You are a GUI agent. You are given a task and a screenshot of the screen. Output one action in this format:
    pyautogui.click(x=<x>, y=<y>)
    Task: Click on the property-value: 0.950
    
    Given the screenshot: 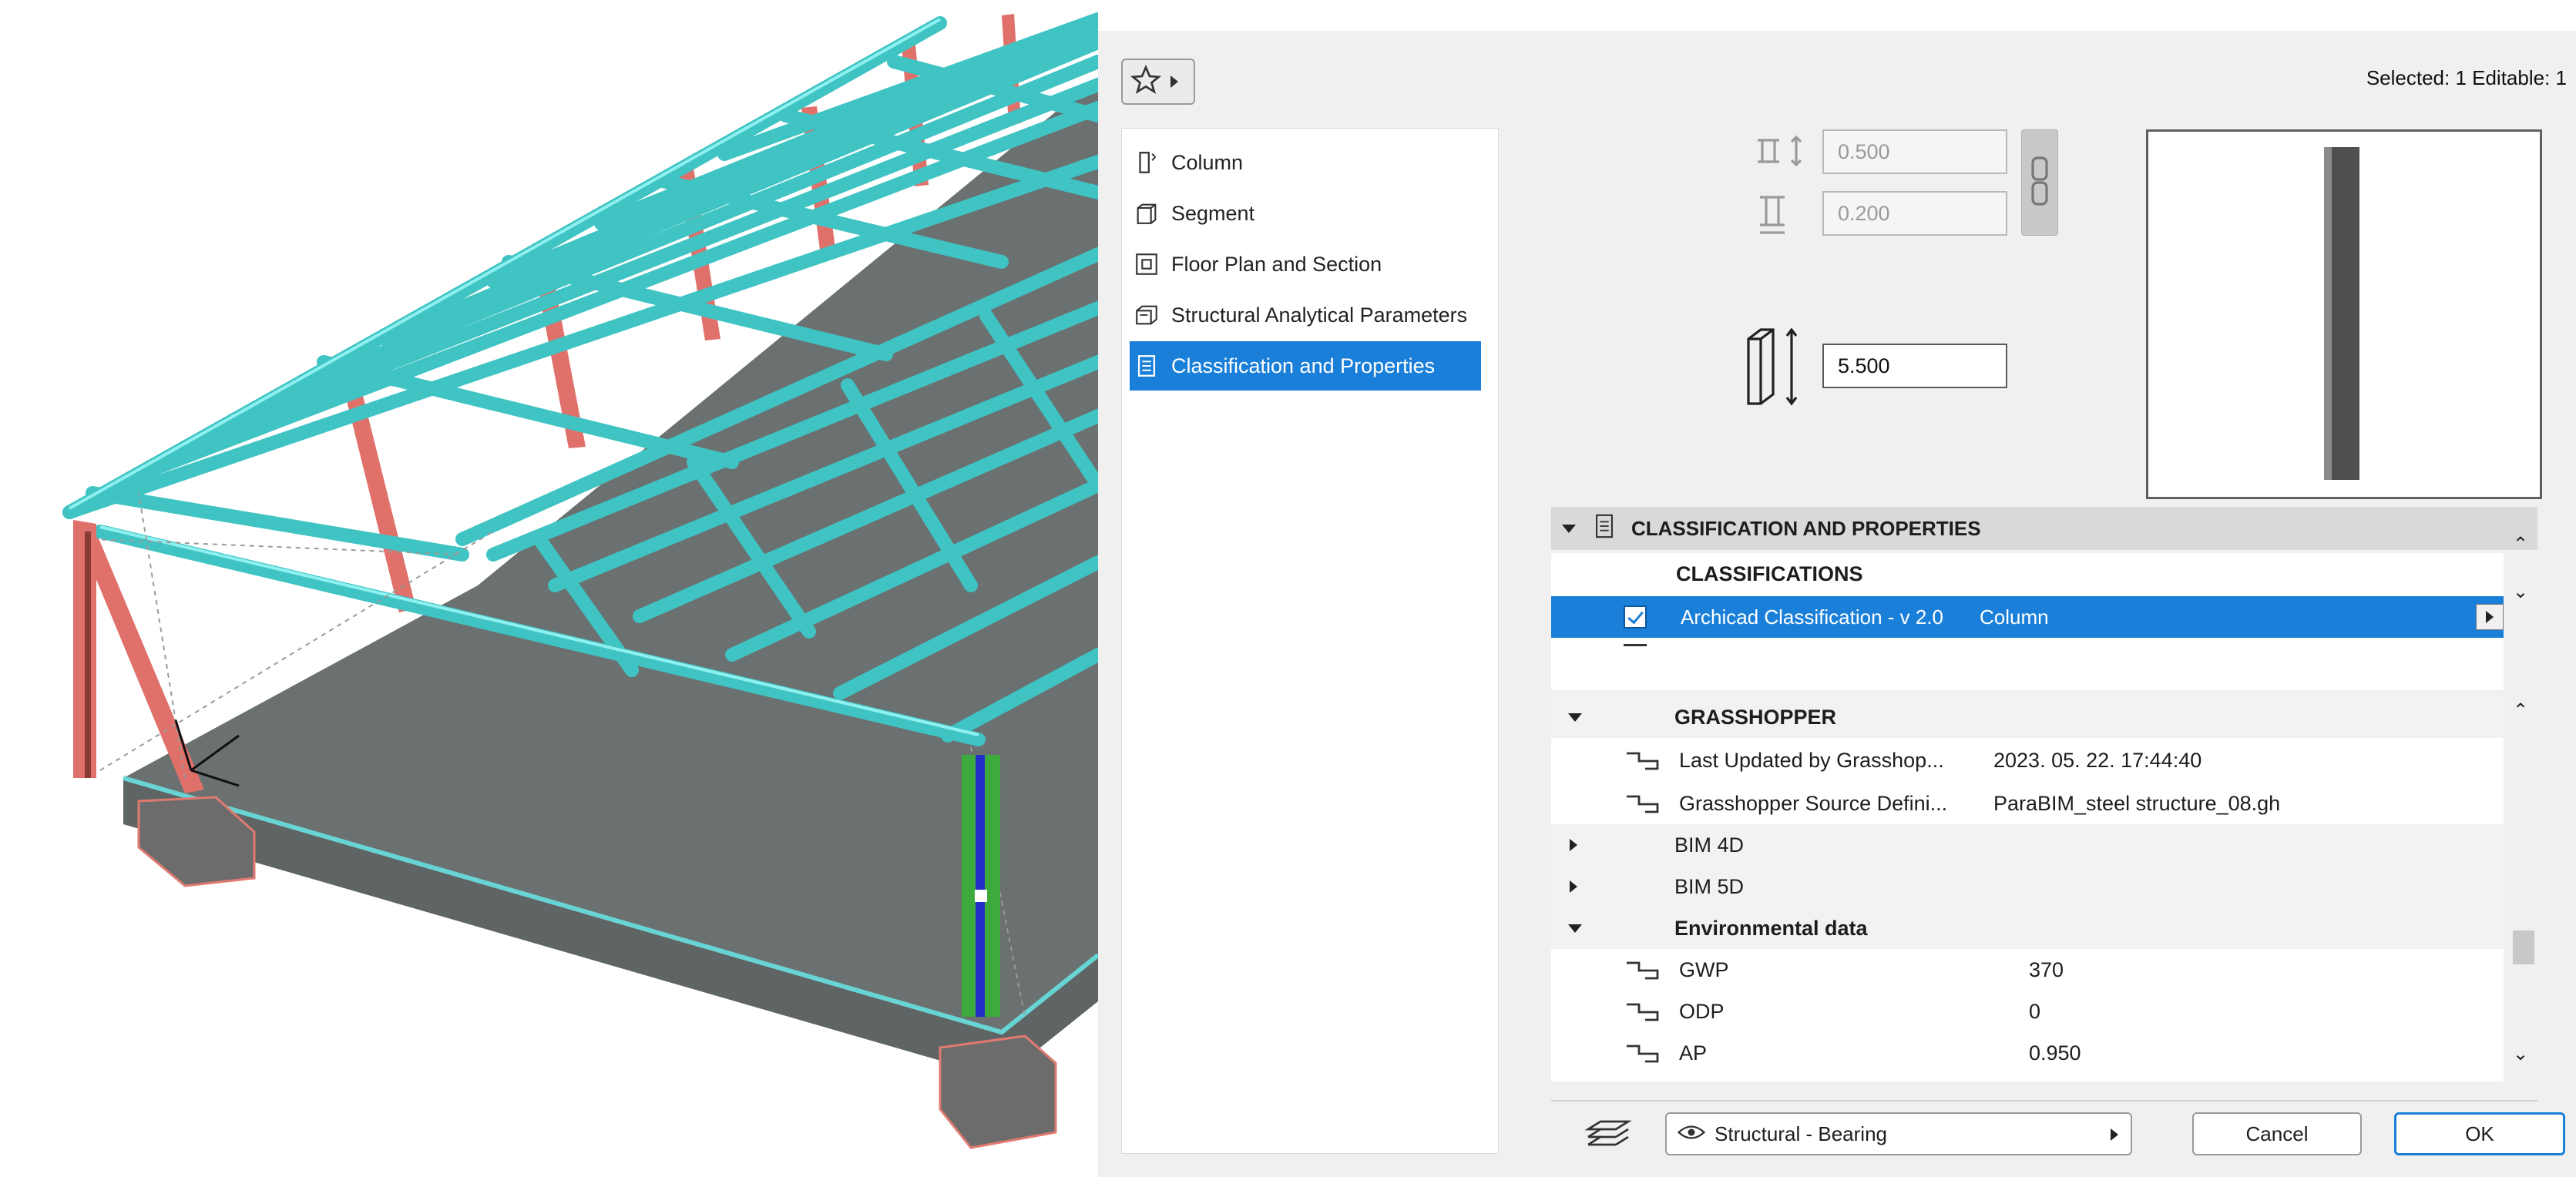 What is the action you would take?
    pyautogui.click(x=2055, y=1053)
    